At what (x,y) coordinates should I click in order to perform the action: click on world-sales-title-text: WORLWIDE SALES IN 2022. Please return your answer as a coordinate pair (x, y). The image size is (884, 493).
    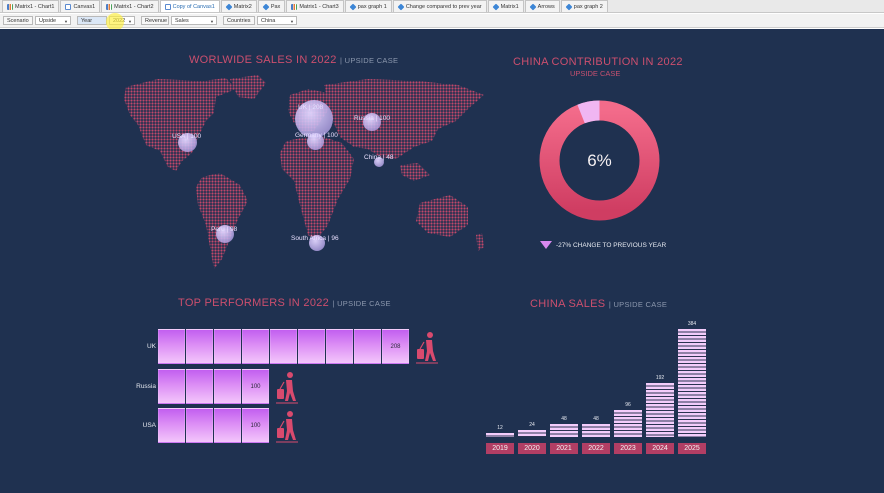
    Looking at the image, I should click on (263, 60).